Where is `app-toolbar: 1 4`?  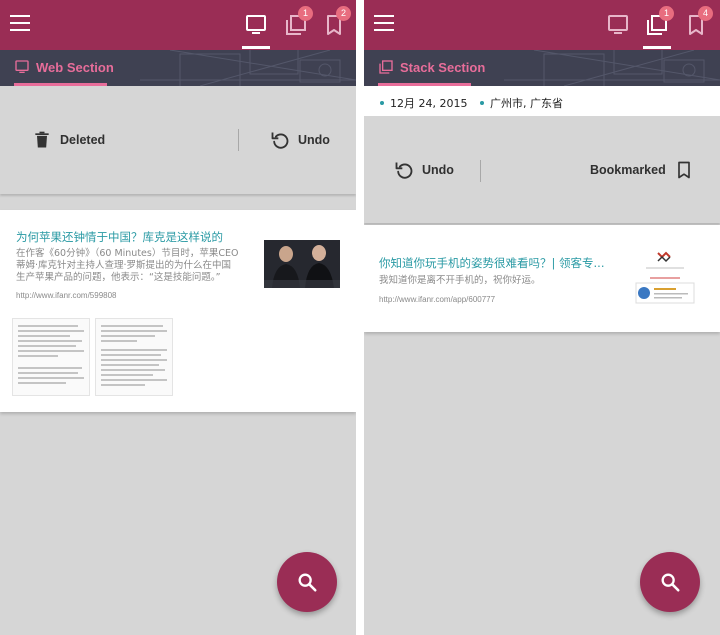
app-toolbar: 1 4 is located at coordinates (542, 25).